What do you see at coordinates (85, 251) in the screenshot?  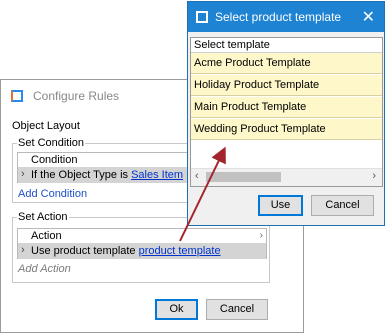 I see `action-row-prefix: Use product template` at bounding box center [85, 251].